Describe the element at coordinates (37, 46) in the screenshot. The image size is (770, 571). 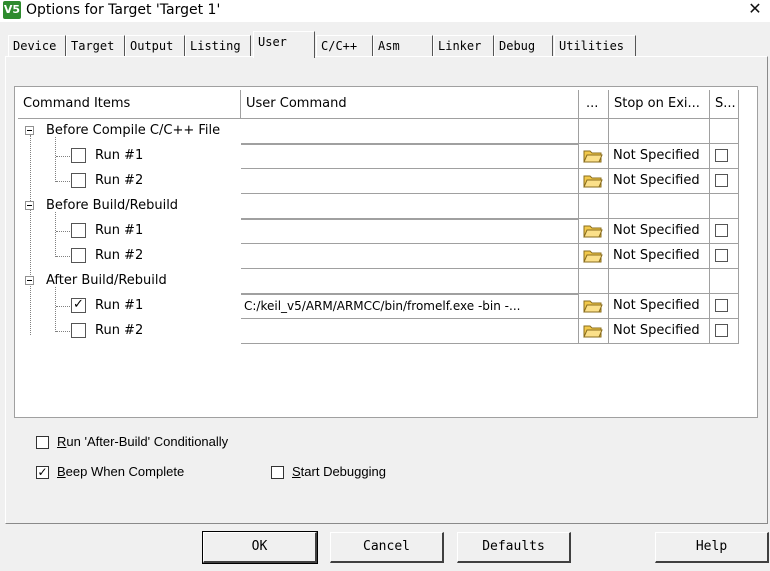
I see `tab-device: Device` at that location.